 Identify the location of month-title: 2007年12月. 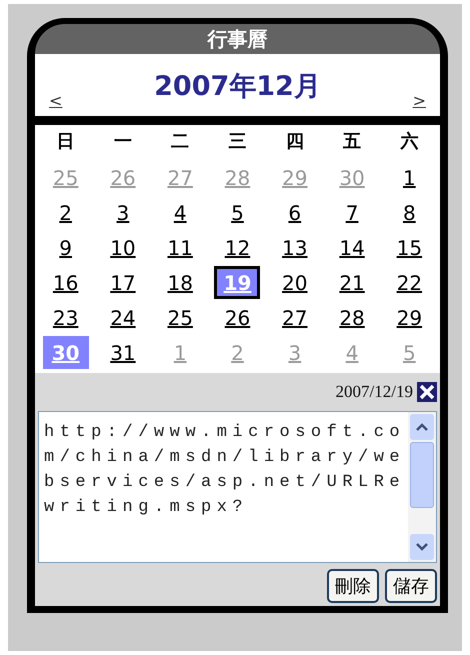
(237, 87).